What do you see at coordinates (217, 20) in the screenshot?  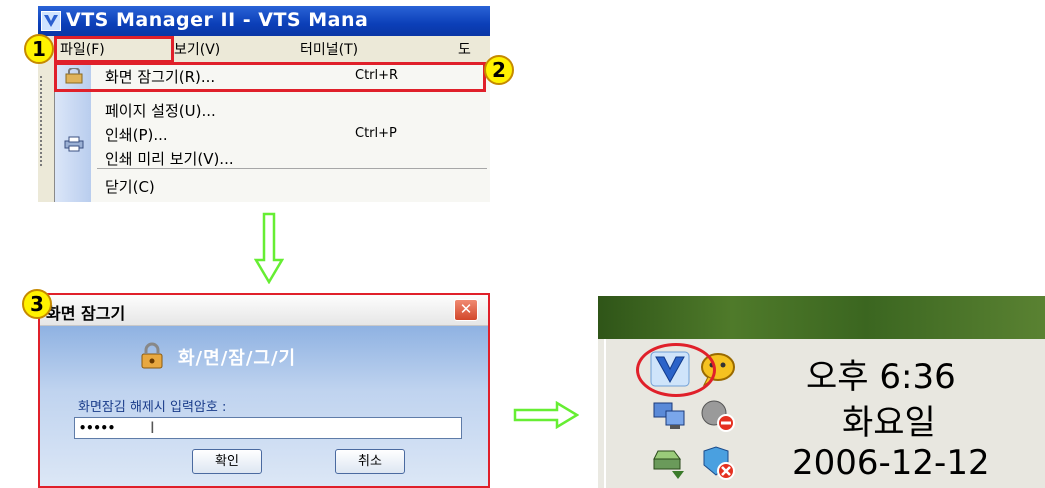 I see `window-title: VTS Manager II - VTS Mana` at bounding box center [217, 20].